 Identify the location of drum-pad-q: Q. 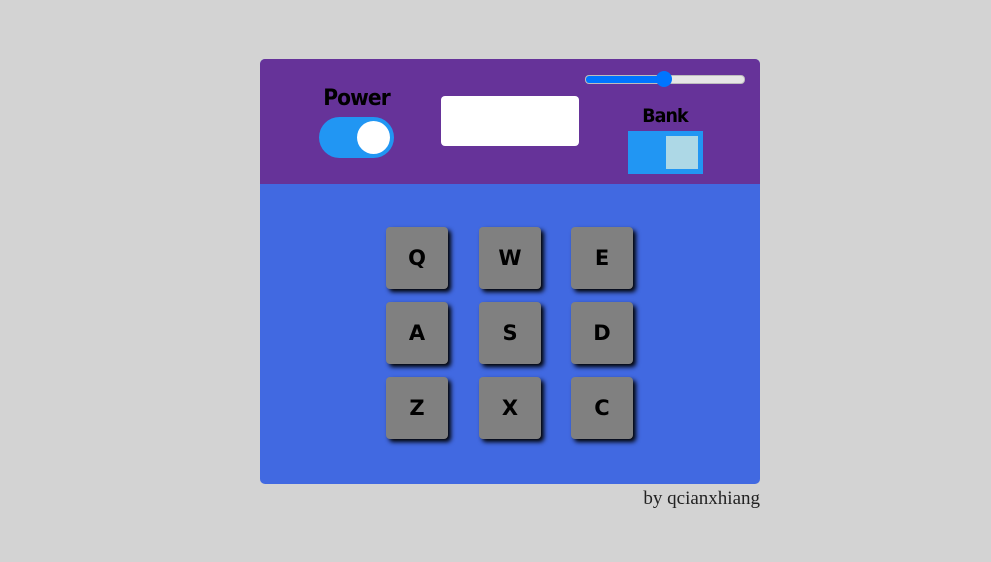
(417, 258).